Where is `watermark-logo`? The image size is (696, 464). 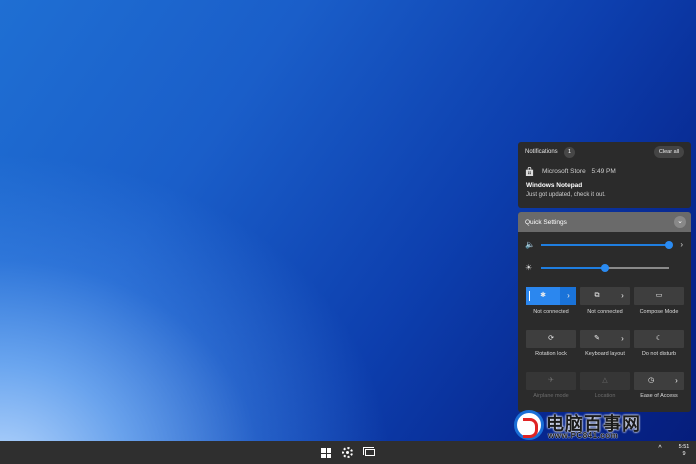 watermark-logo is located at coordinates (529, 425).